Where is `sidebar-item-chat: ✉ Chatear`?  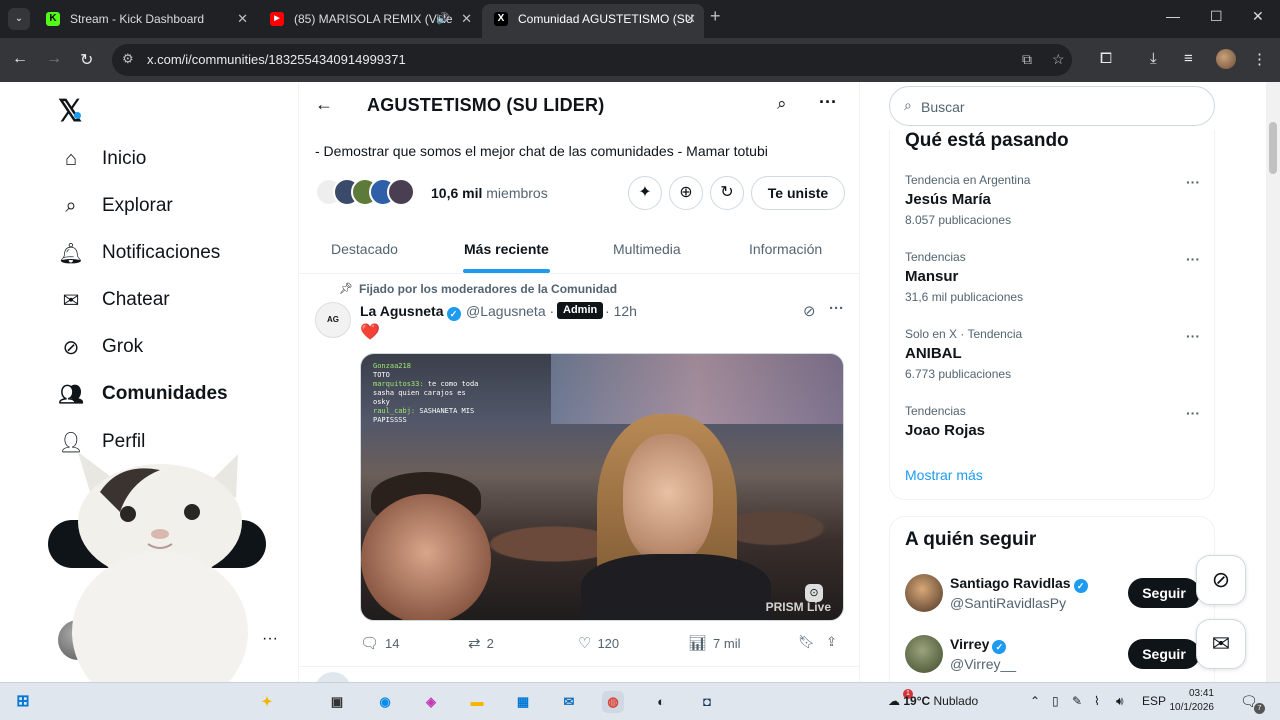
sidebar-item-chat: ✉ Chatear is located at coordinates (114, 300).